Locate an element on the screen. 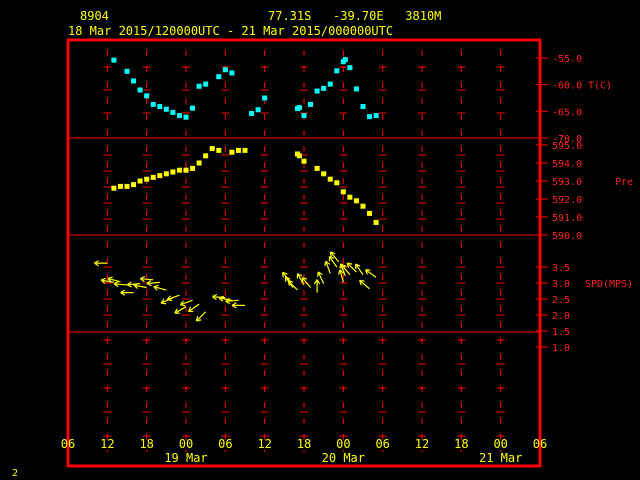 Image resolution: width=640 pixels, height=480 pixels. date-label-2: 21 Mar is located at coordinates (500, 458).